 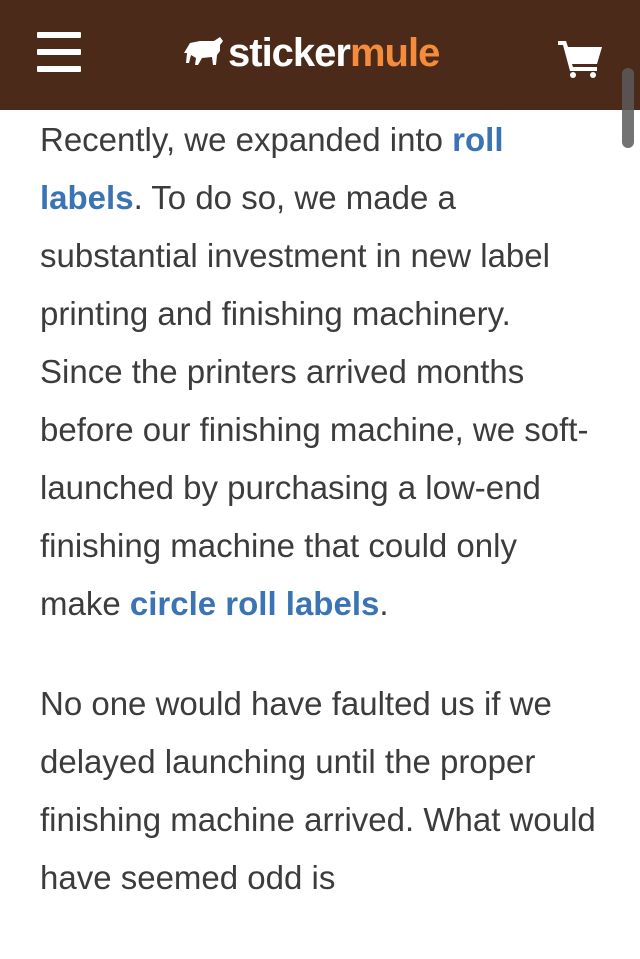 What do you see at coordinates (628, 108) in the screenshot?
I see `scrollbar-thumb` at bounding box center [628, 108].